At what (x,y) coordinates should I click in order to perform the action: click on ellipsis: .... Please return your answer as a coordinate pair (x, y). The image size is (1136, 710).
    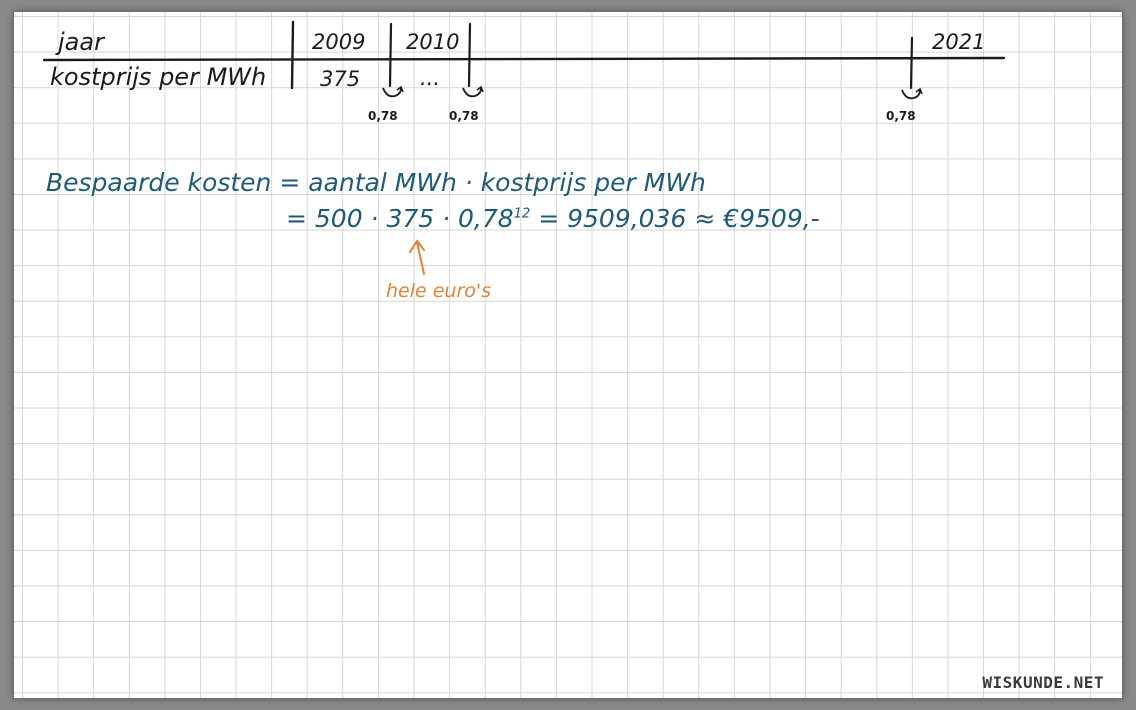
    Looking at the image, I should click on (430, 78).